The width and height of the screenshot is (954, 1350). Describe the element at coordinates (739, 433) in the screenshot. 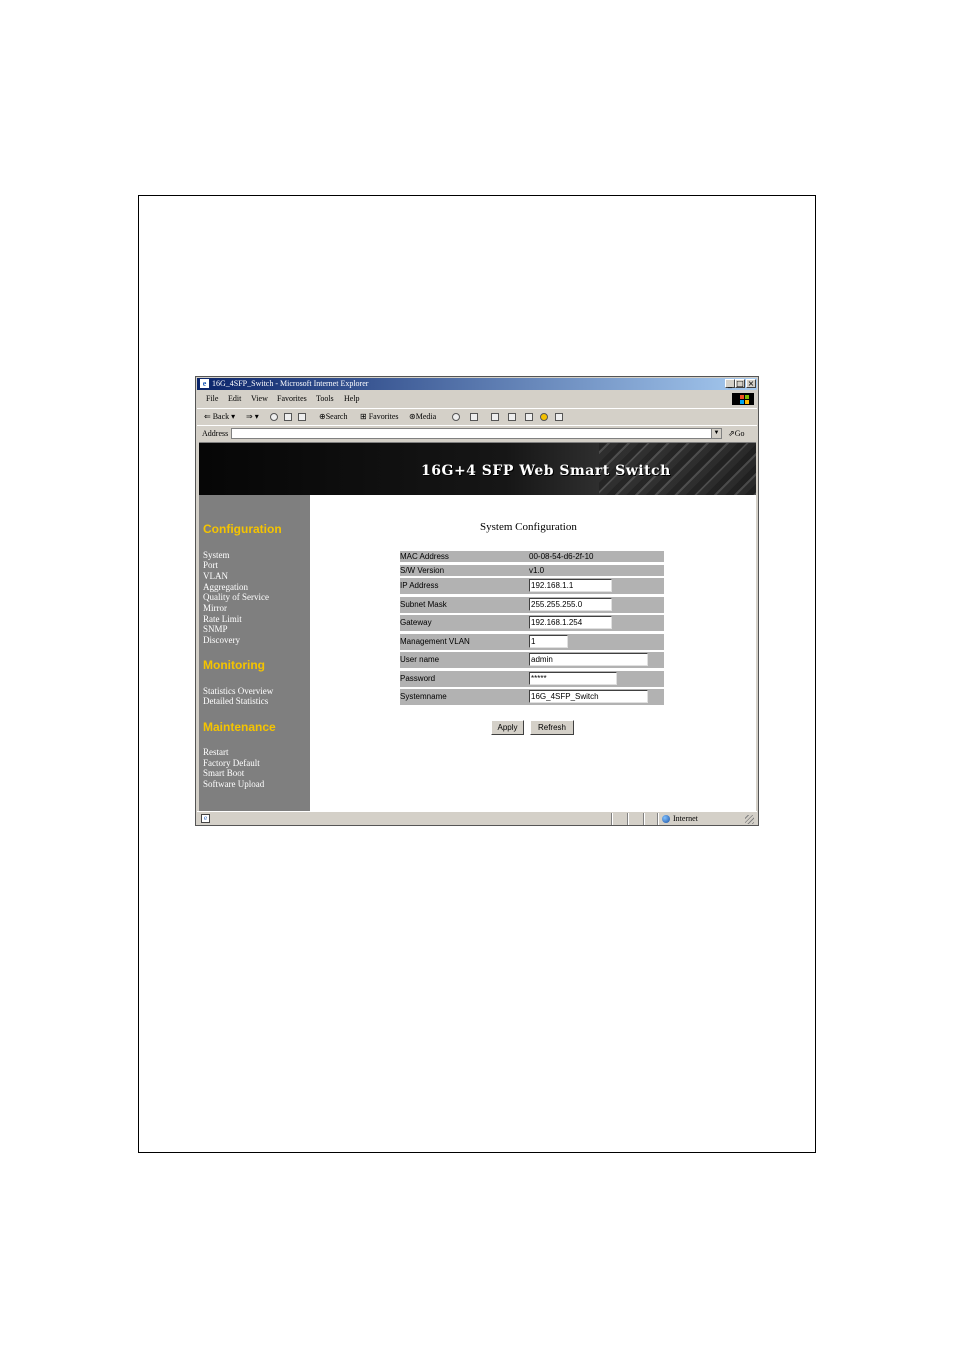

I see `go-label: Go` at that location.